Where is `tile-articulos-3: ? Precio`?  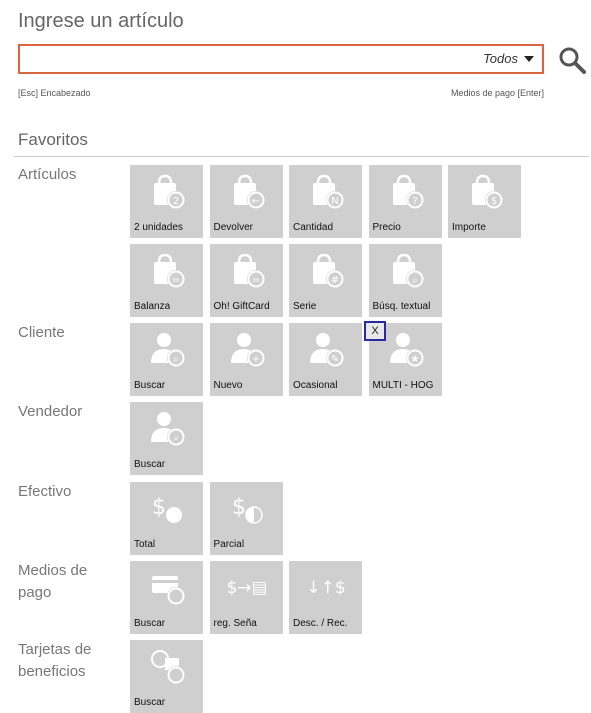
tile-articulos-3: ? Precio is located at coordinates (405, 201).